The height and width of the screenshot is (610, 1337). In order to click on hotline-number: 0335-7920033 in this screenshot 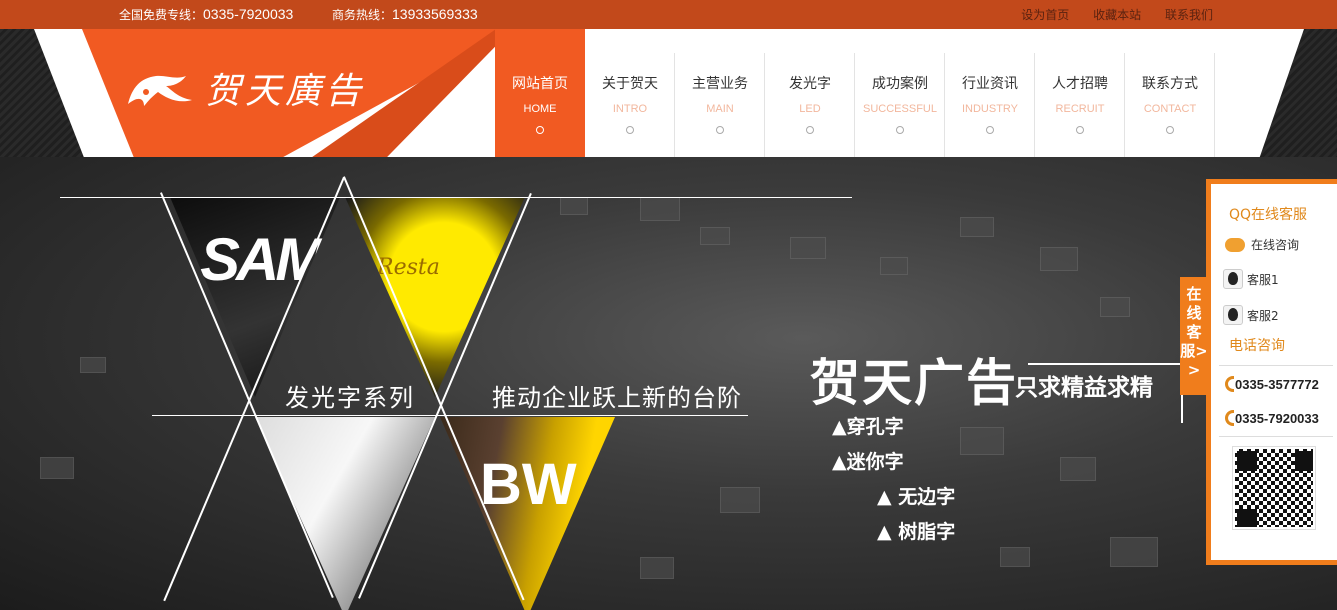, I will do `click(248, 14)`.